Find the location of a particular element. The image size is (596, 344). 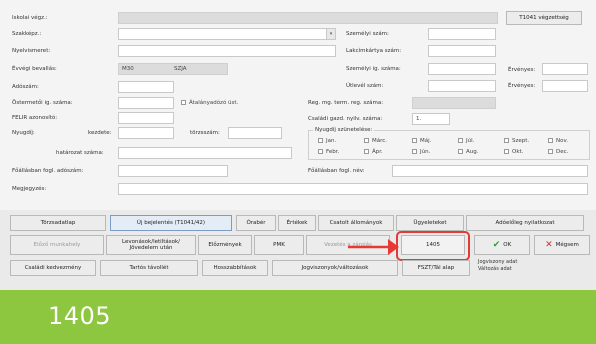

id-number-label: Személyi szám: is located at coordinates (367, 34).